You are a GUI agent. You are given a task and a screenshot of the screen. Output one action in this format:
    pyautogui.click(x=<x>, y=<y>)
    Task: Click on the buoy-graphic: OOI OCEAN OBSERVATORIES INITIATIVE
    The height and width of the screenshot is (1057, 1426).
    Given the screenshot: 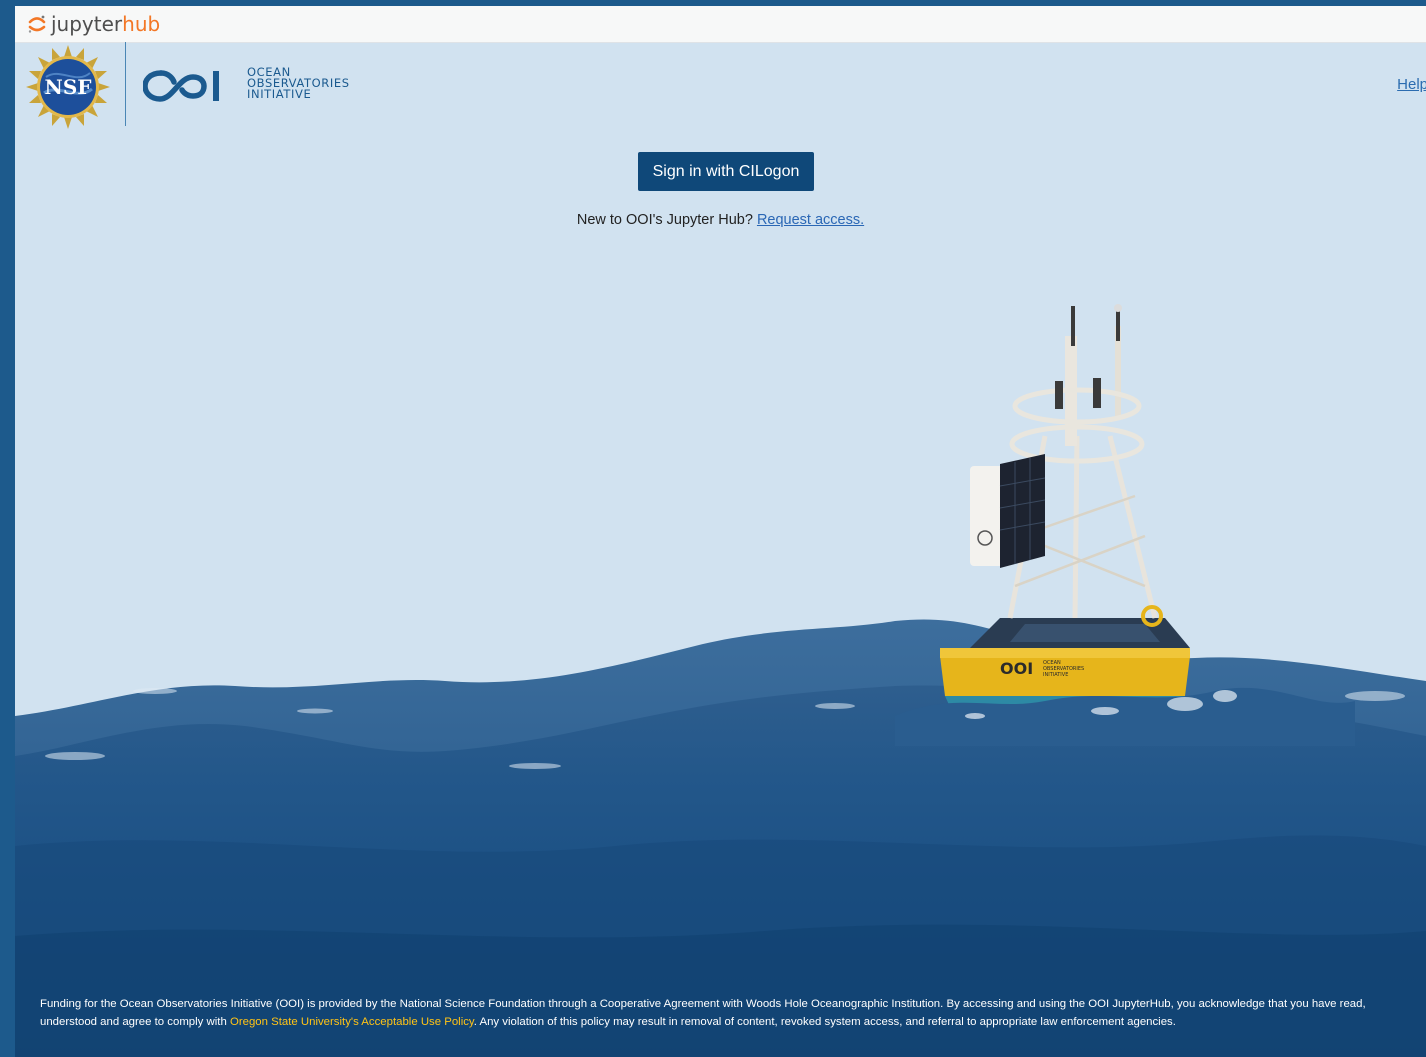 What is the action you would take?
    pyautogui.click(x=1065, y=511)
    